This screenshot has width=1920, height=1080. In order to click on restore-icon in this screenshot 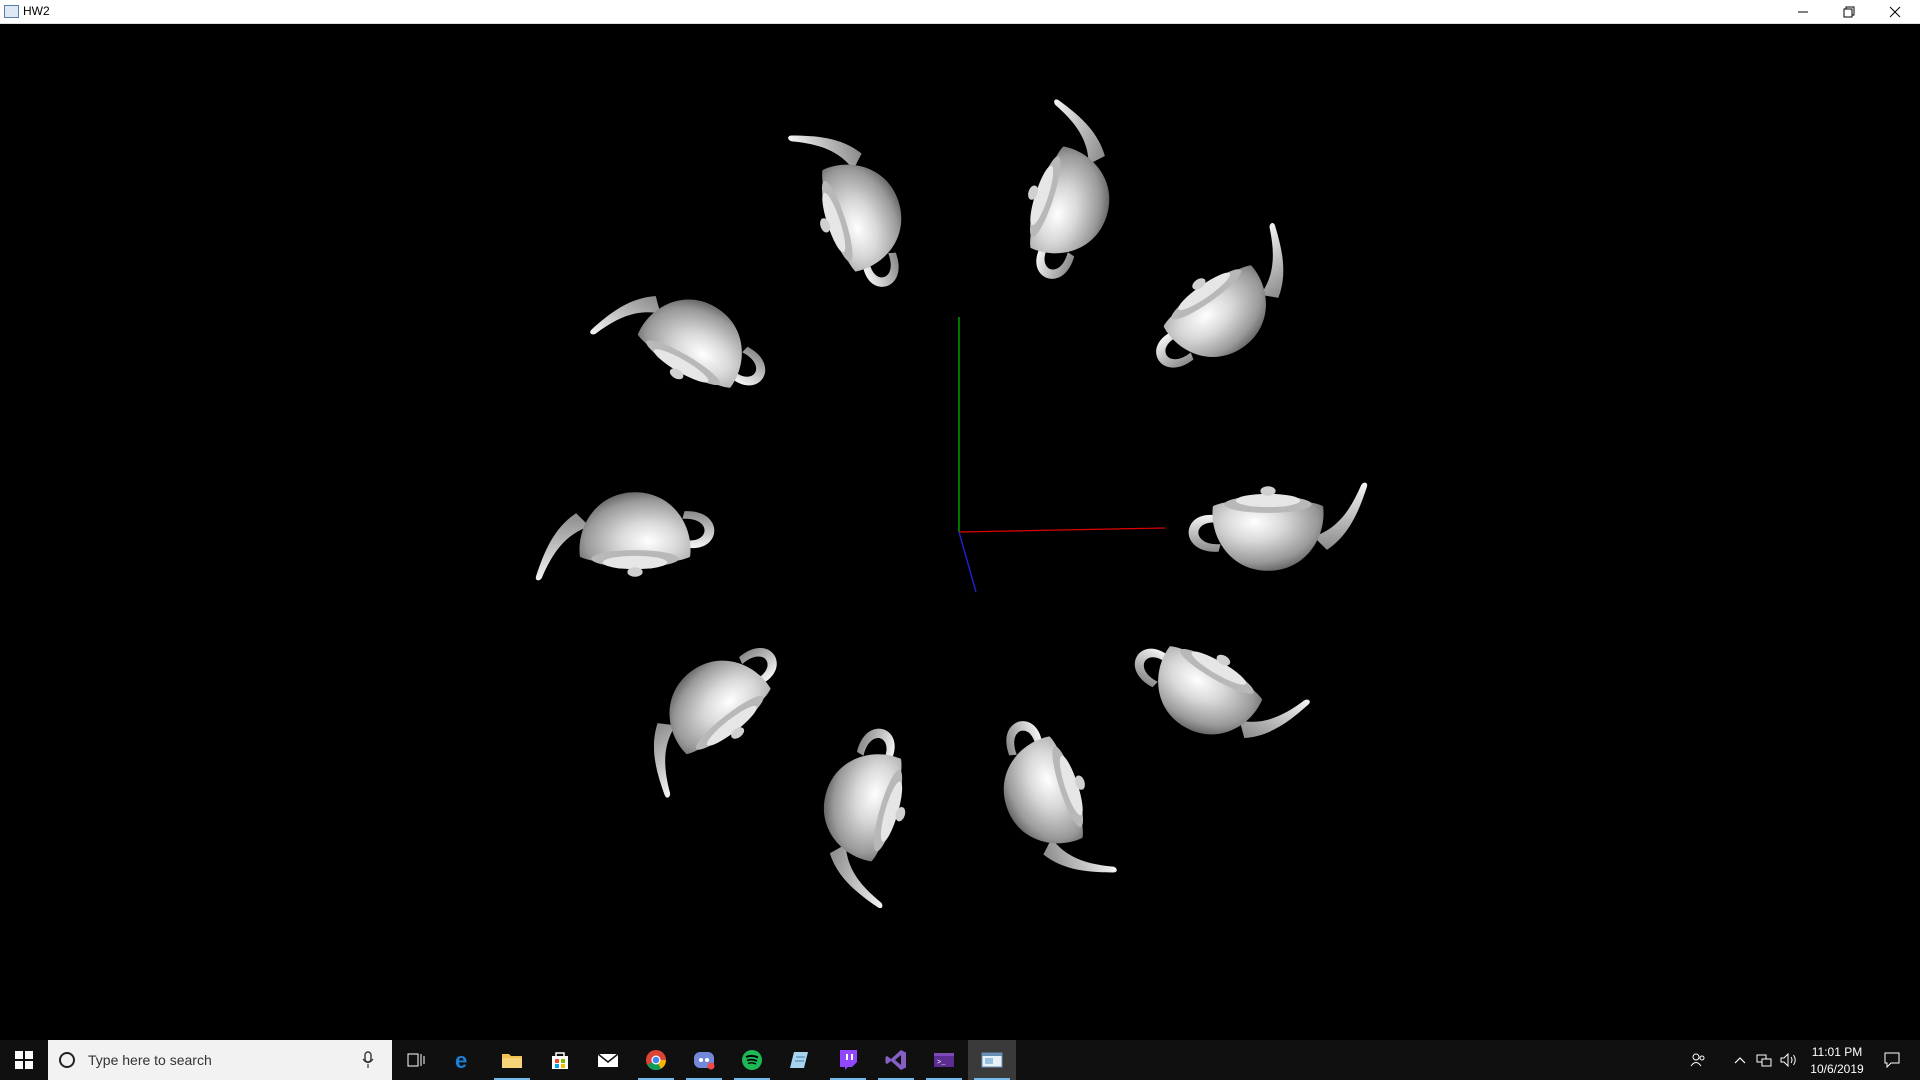, I will do `click(1849, 11)`.